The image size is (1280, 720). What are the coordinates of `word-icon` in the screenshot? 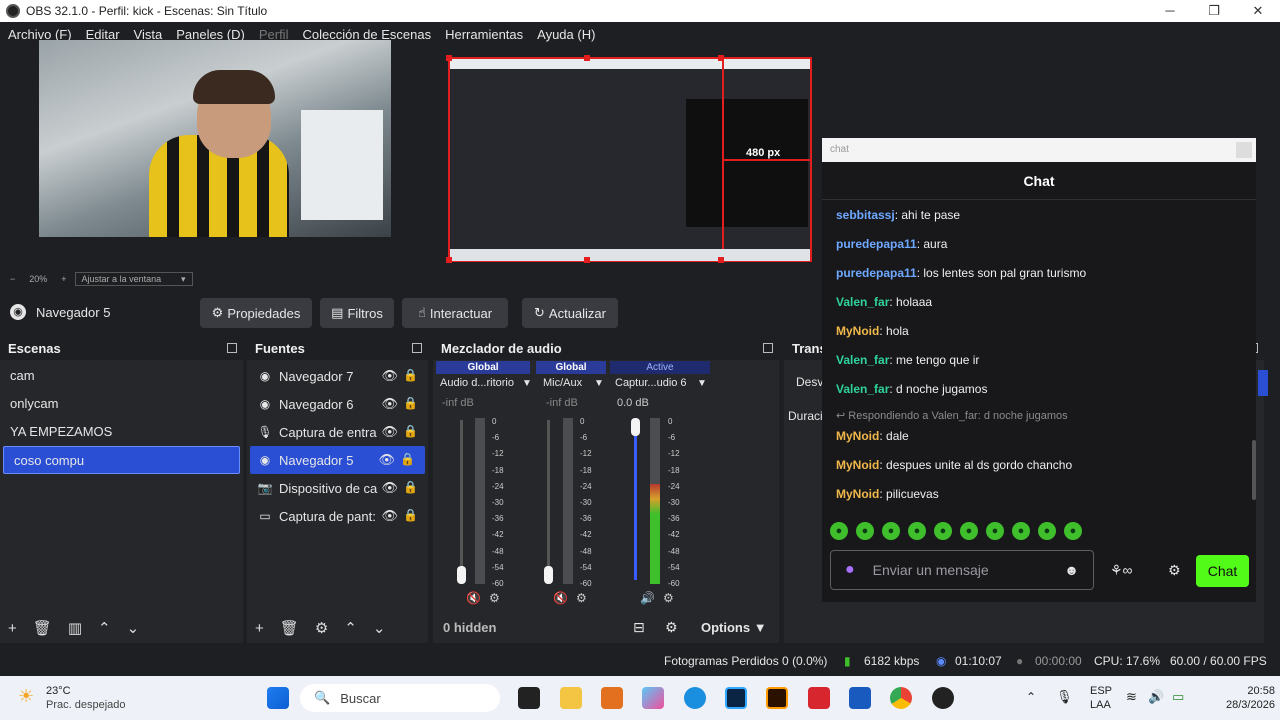 It's located at (860, 698).